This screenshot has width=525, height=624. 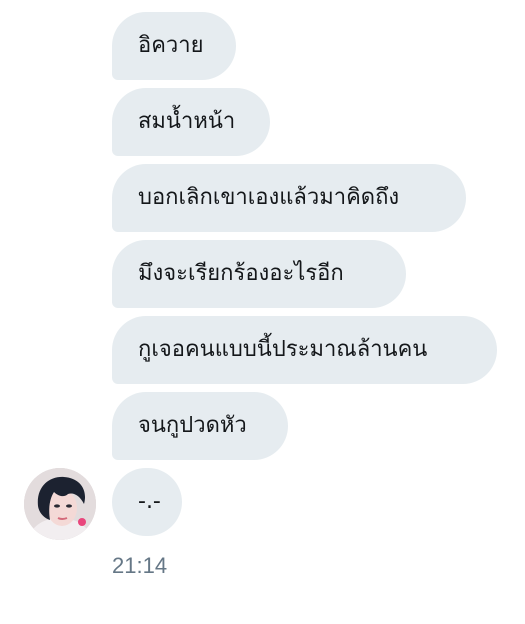 I want to click on message-bubble: อิควาย, so click(x=174, y=46).